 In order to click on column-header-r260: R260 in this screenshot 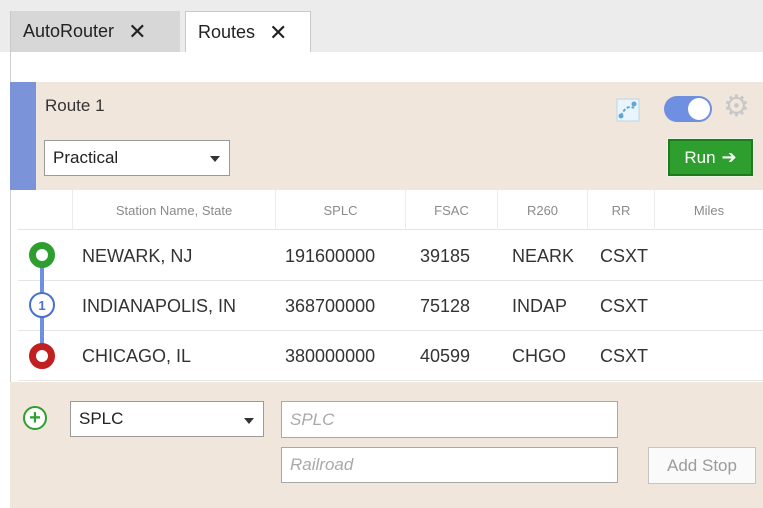, I will do `click(542, 210)`.